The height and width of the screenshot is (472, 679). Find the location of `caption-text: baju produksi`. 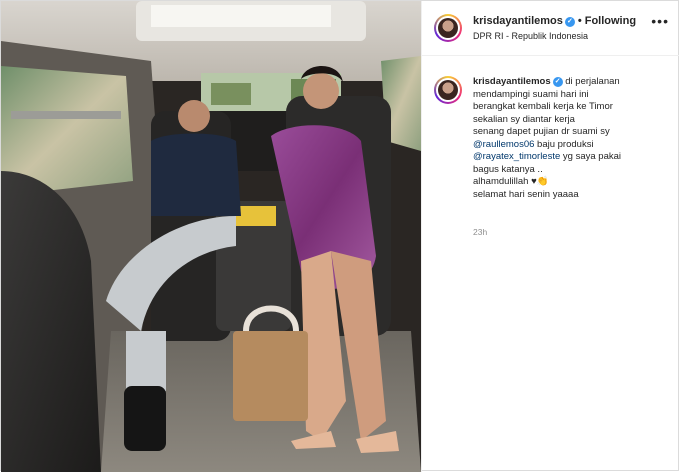

caption-text: baju produksi is located at coordinates (564, 144).